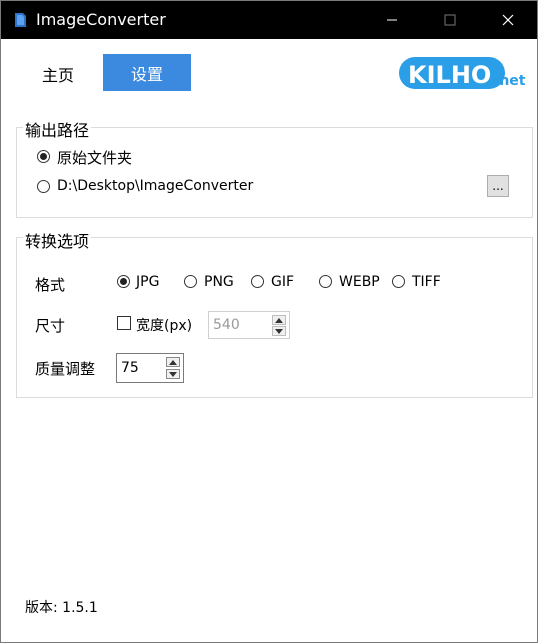 The height and width of the screenshot is (643, 538). Describe the element at coordinates (164, 325) in the screenshot. I see `width-label: 宽度(px)` at that location.